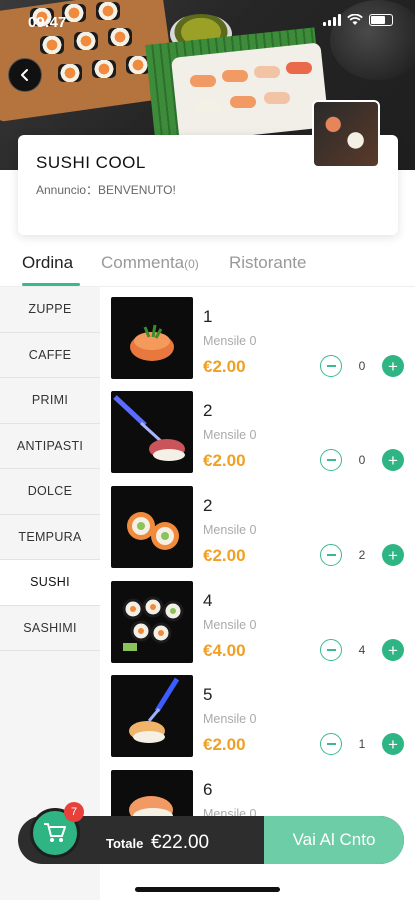 This screenshot has width=415, height=900. I want to click on tab-commenta: Commenta(0), so click(150, 263).